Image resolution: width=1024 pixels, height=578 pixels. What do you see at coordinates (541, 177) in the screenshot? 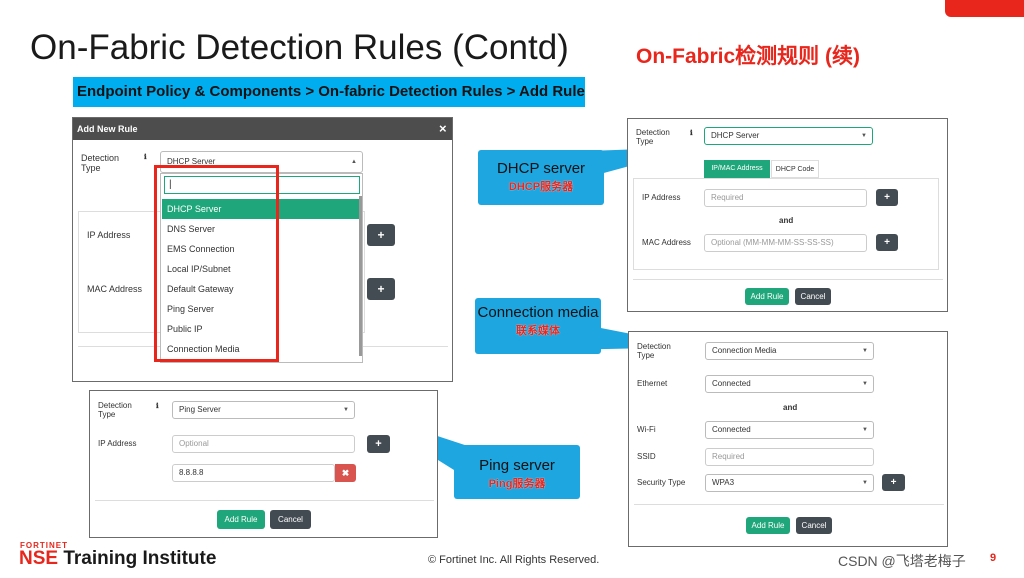
I see `dhcp-callout: DHCP server DHCP服务器` at bounding box center [541, 177].